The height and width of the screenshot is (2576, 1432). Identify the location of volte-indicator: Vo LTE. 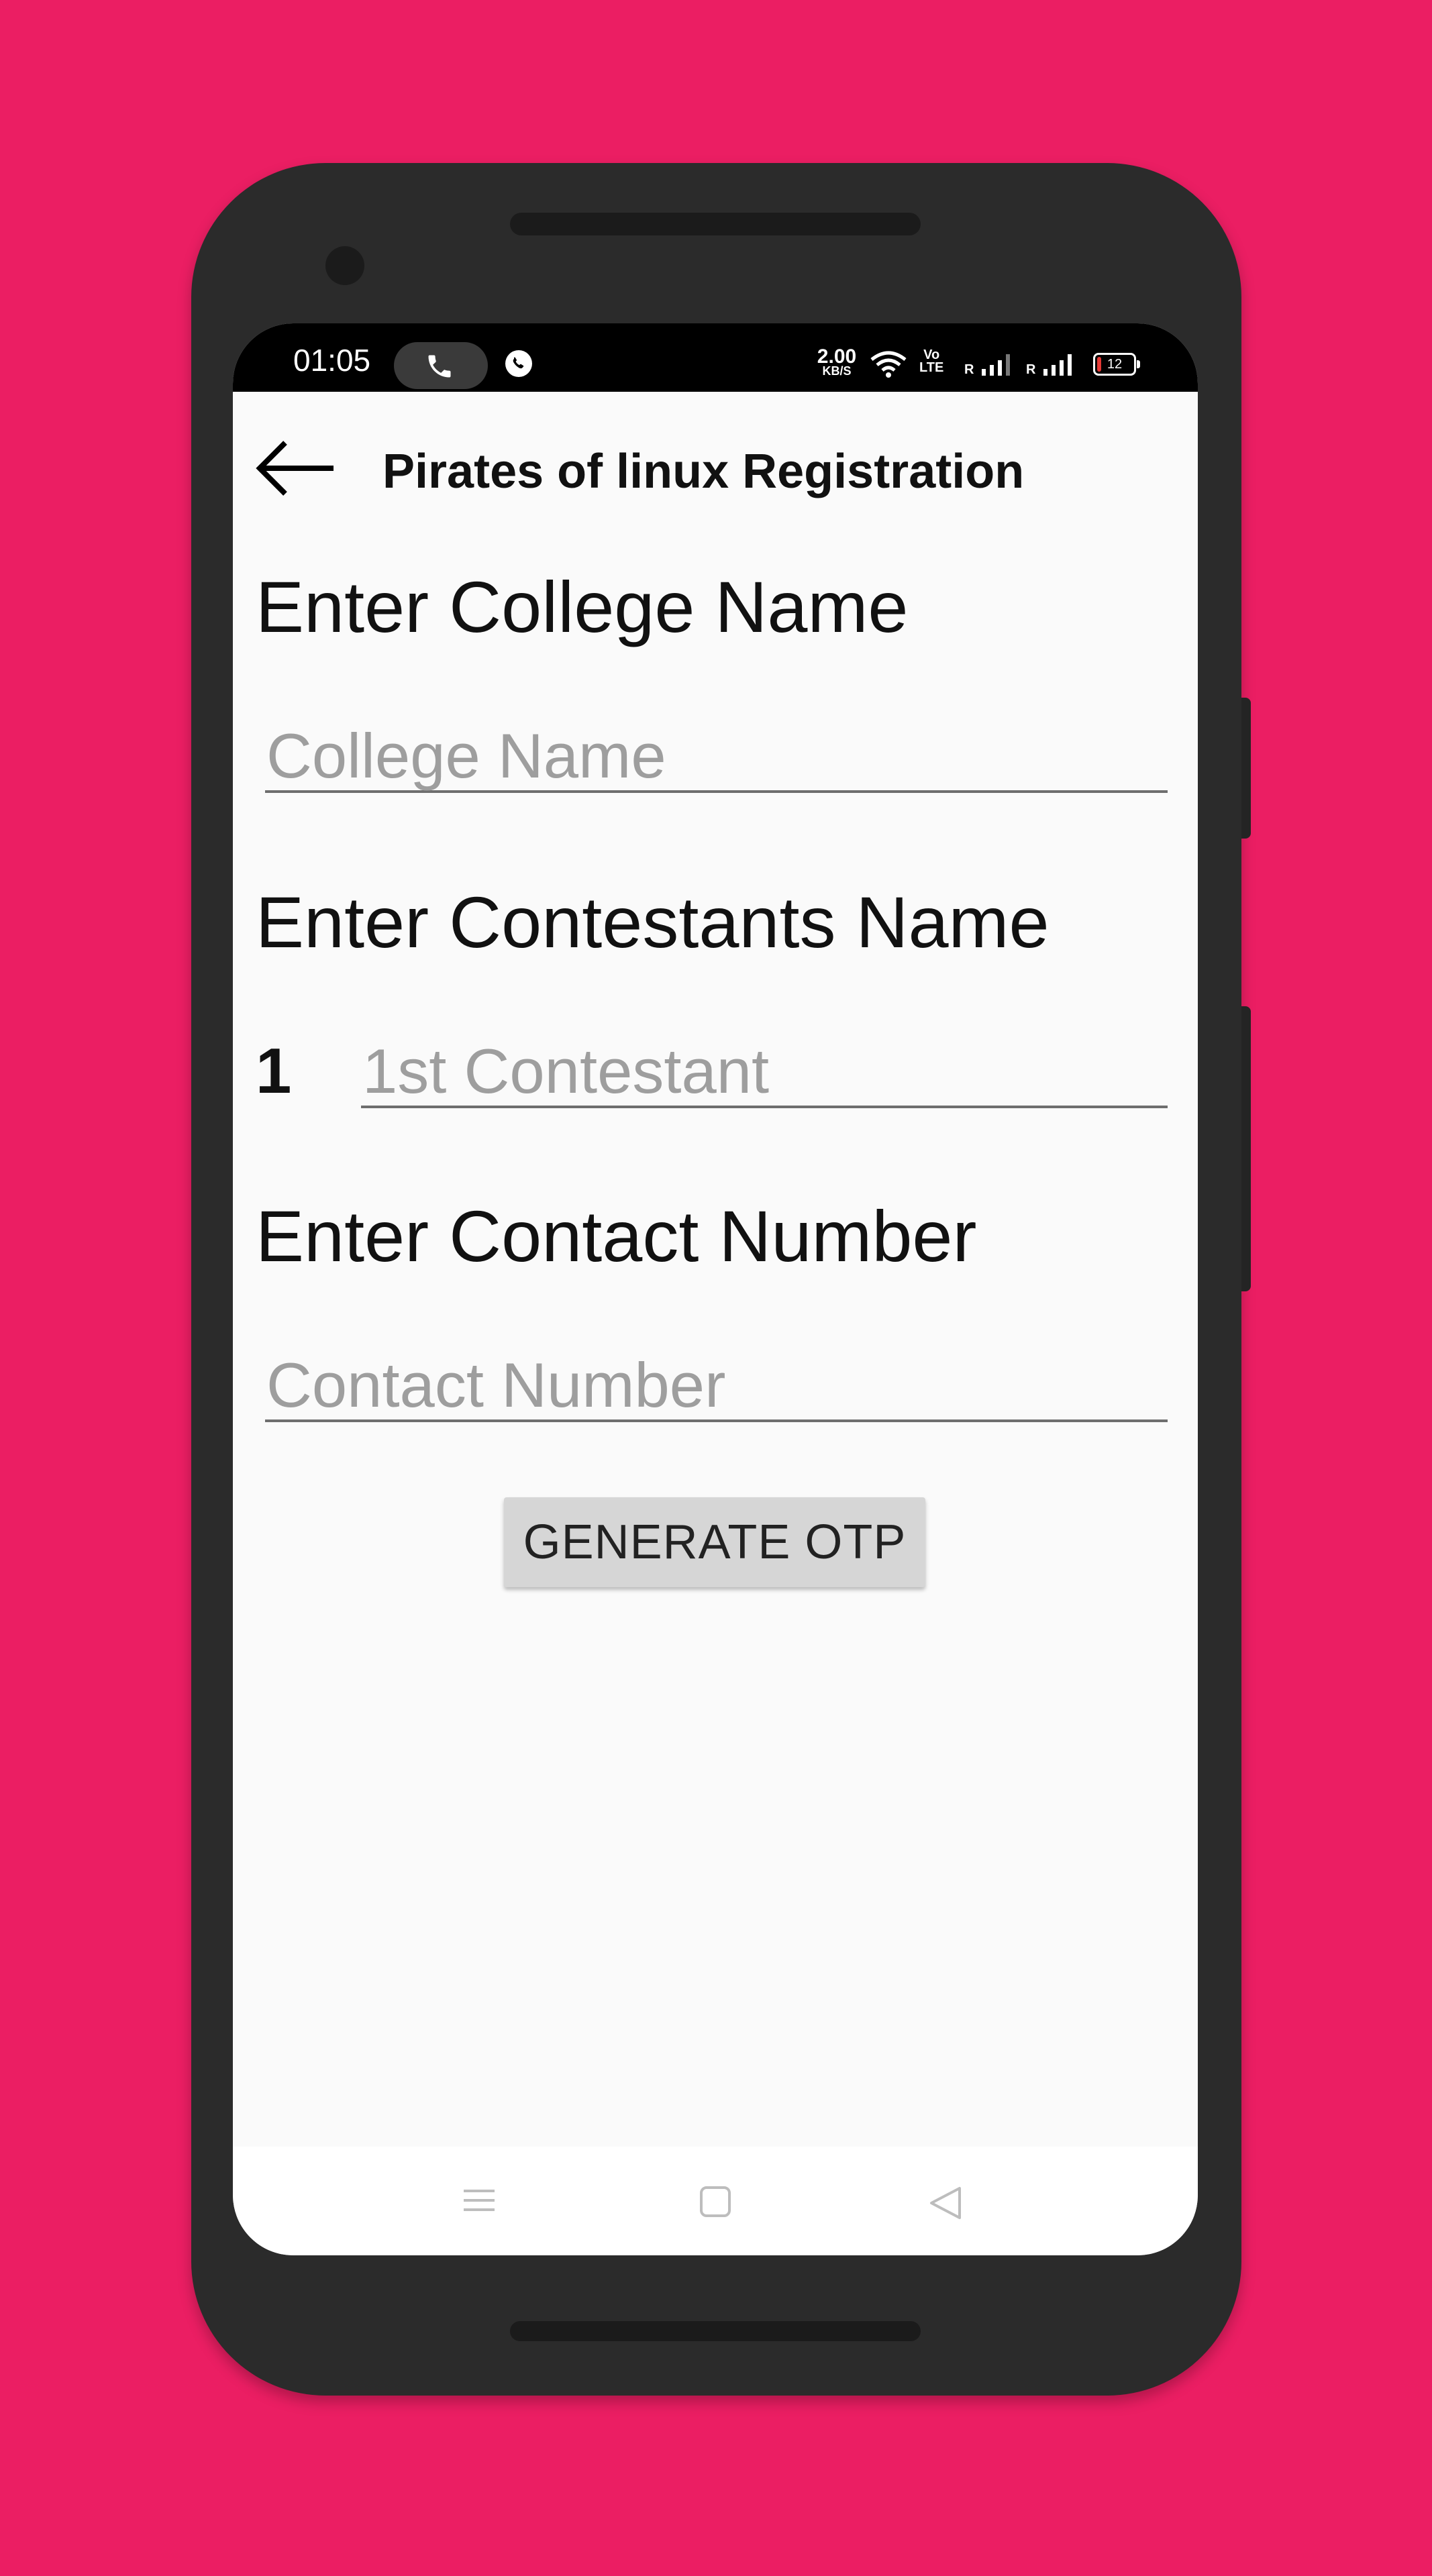
(931, 361).